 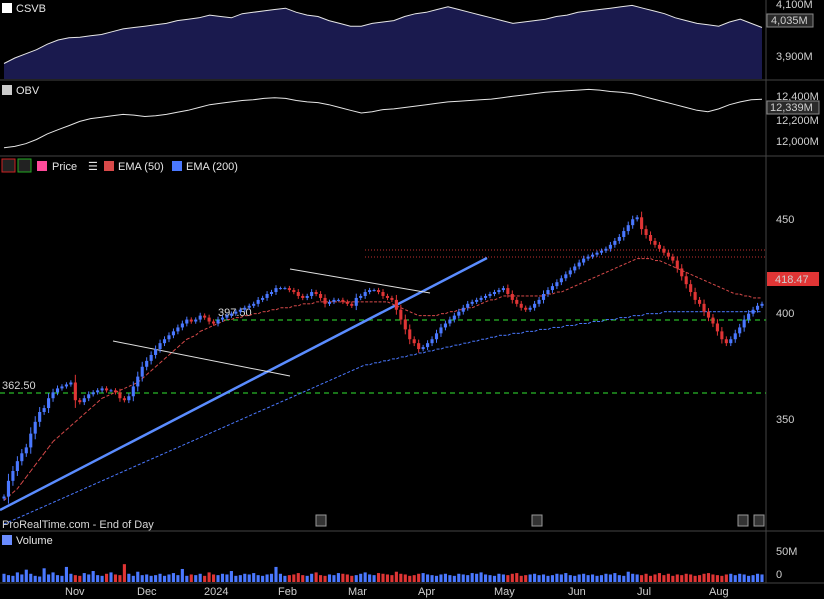 What do you see at coordinates (719, 592) in the screenshot?
I see `x-tick: Aug` at bounding box center [719, 592].